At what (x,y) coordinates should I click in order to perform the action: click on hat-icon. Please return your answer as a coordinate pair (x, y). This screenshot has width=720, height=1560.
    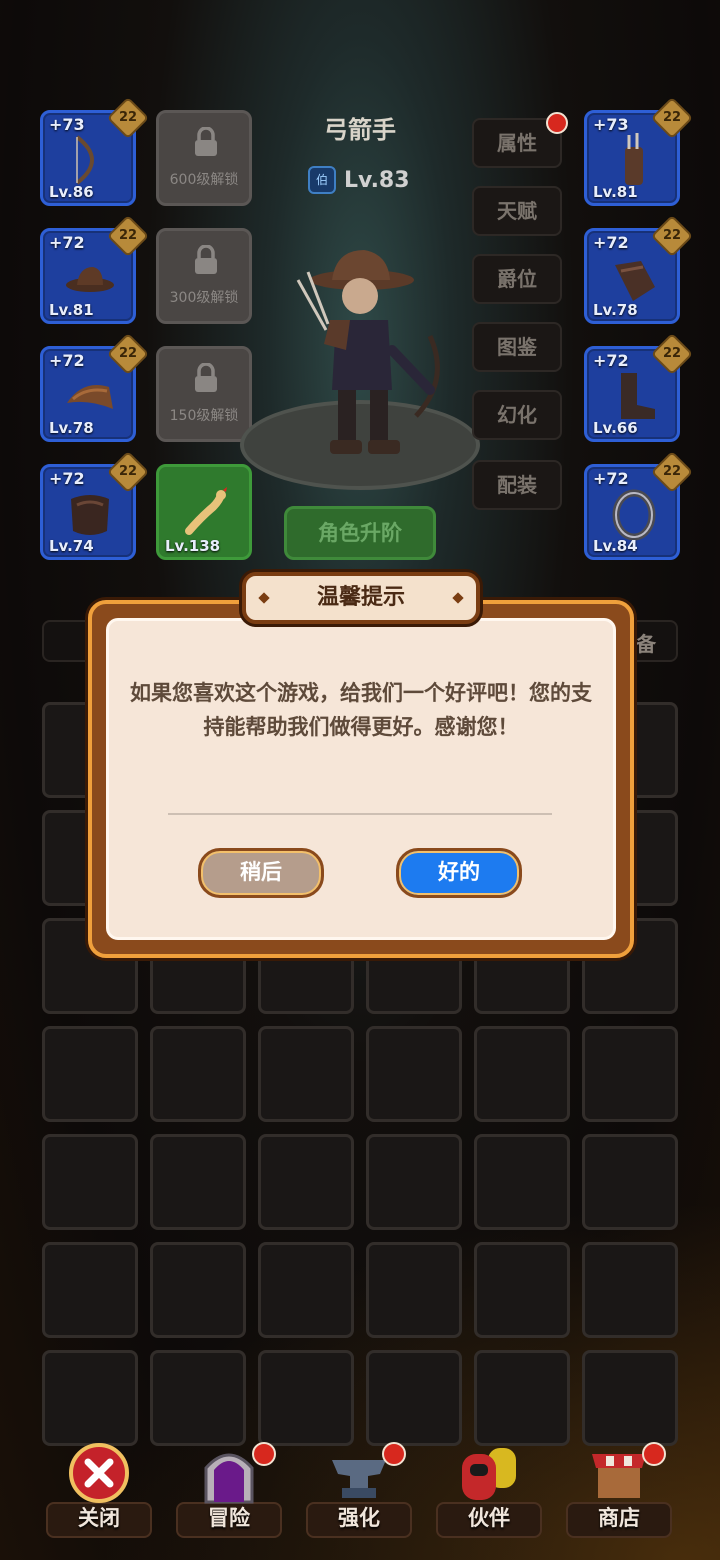
    Looking at the image, I should click on (90, 279).